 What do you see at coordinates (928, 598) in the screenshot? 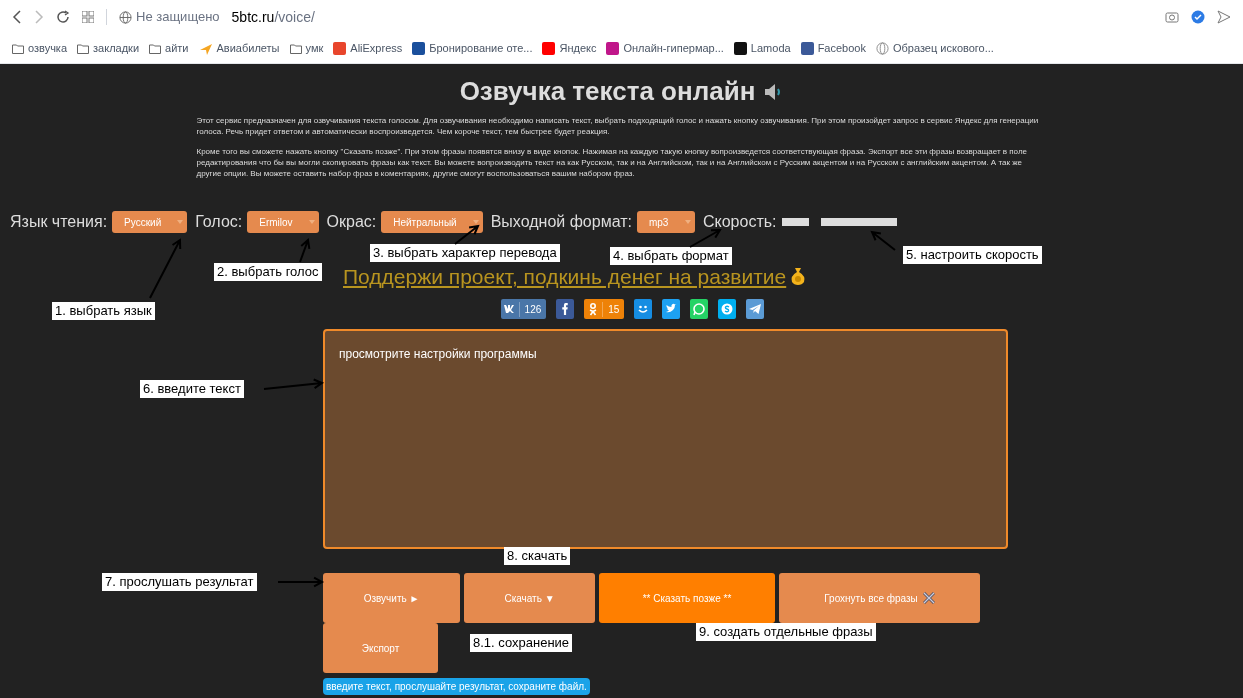
I see `cross-icon` at bounding box center [928, 598].